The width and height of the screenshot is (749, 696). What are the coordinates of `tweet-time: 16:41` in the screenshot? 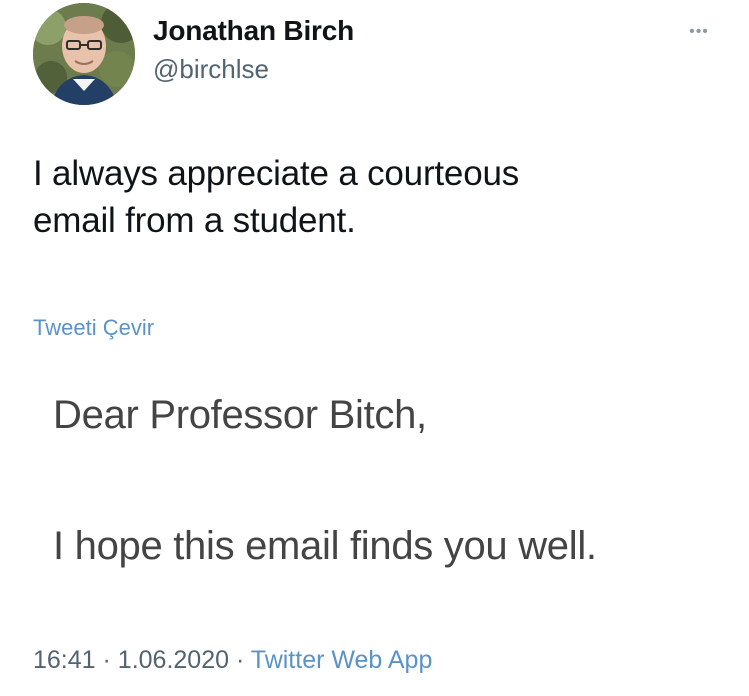 It's located at (64, 660).